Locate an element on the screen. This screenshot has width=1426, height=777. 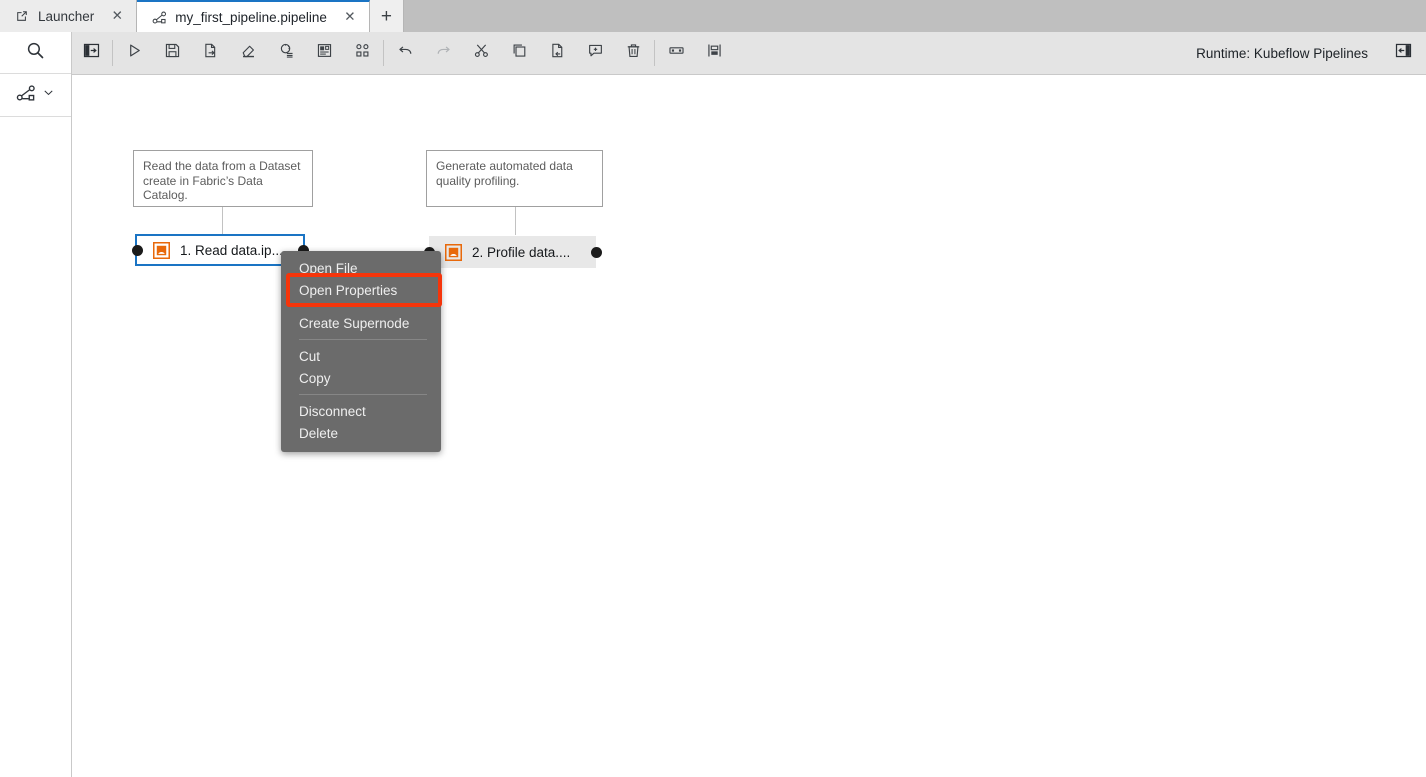
arrange-vertical-icon is located at coordinates (714, 53).